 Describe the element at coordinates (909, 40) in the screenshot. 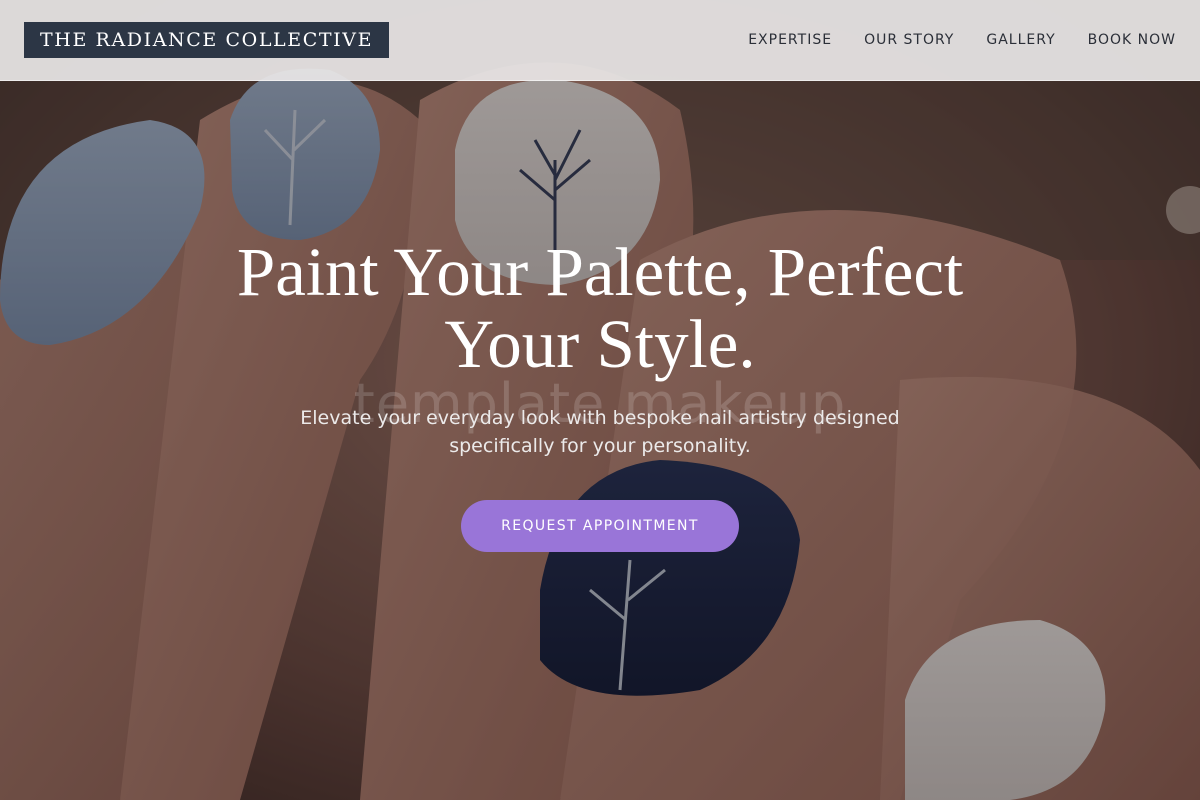

I see `nav-item-our-story: OUR STORY` at that location.